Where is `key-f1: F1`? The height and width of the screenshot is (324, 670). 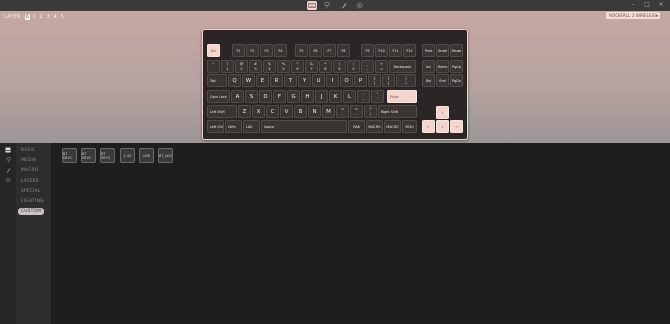 key-f1: F1 is located at coordinates (238, 50).